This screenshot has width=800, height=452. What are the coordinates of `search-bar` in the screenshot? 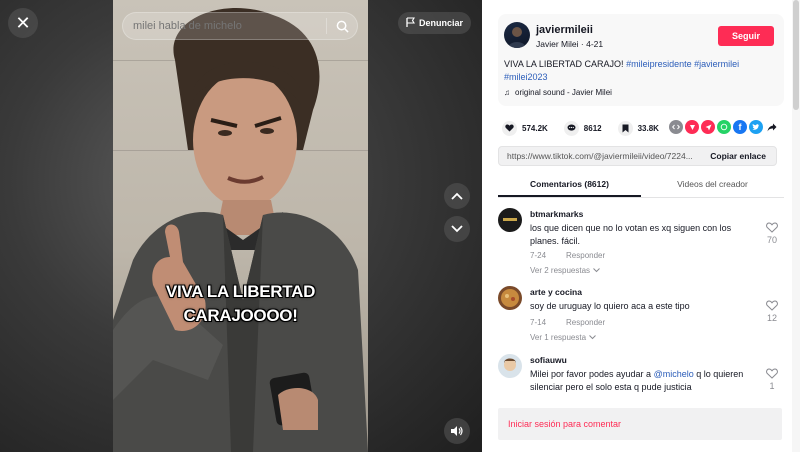 It's located at (240, 26).